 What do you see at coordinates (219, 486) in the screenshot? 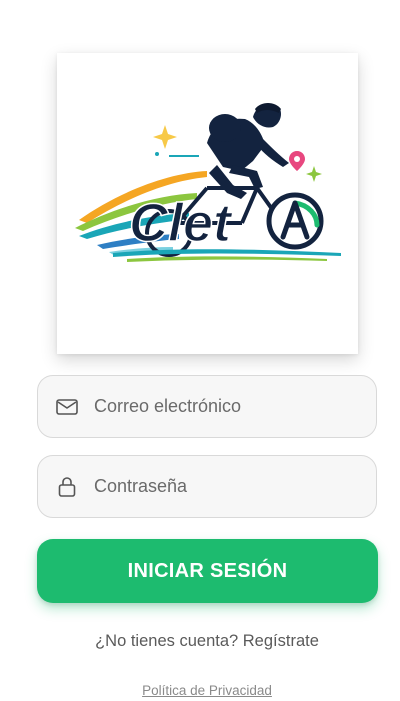
I see `password-input` at bounding box center [219, 486].